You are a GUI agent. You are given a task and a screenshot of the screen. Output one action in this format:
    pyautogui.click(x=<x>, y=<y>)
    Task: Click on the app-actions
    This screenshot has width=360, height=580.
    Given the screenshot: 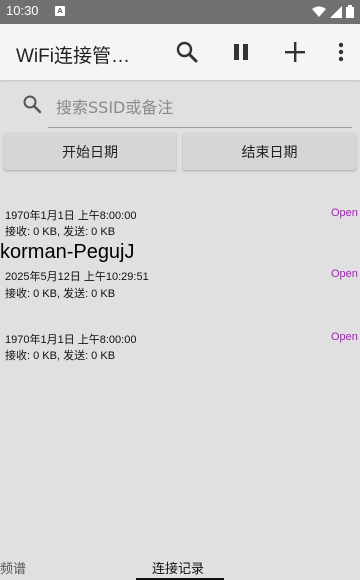 What is the action you would take?
    pyautogui.click(x=260, y=52)
    